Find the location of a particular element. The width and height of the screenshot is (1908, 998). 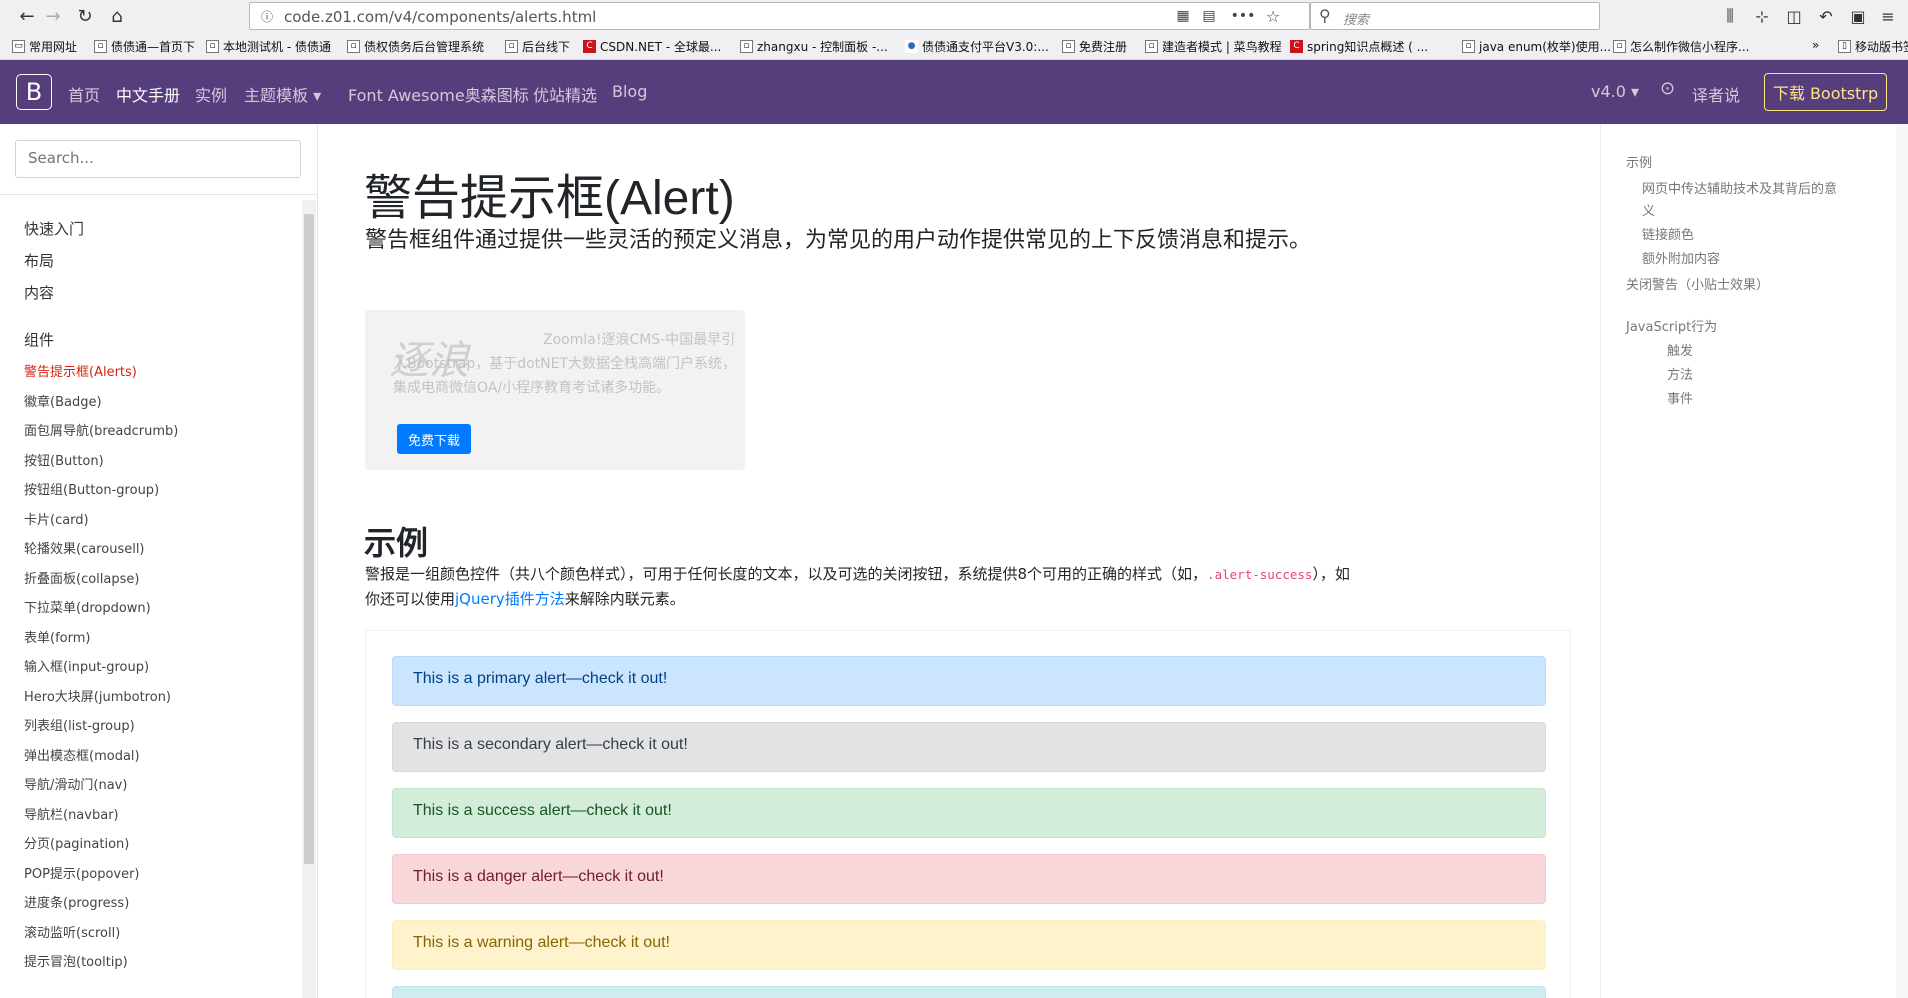

bookmark-label: 免费注册 is located at coordinates (1103, 47).